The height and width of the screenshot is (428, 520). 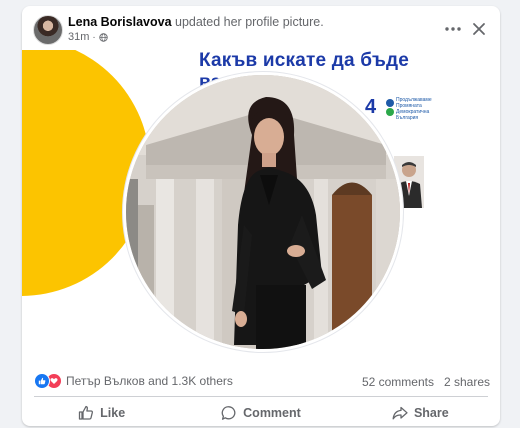 What do you see at coordinates (479, 29) in the screenshot?
I see `close-icon` at bounding box center [479, 29].